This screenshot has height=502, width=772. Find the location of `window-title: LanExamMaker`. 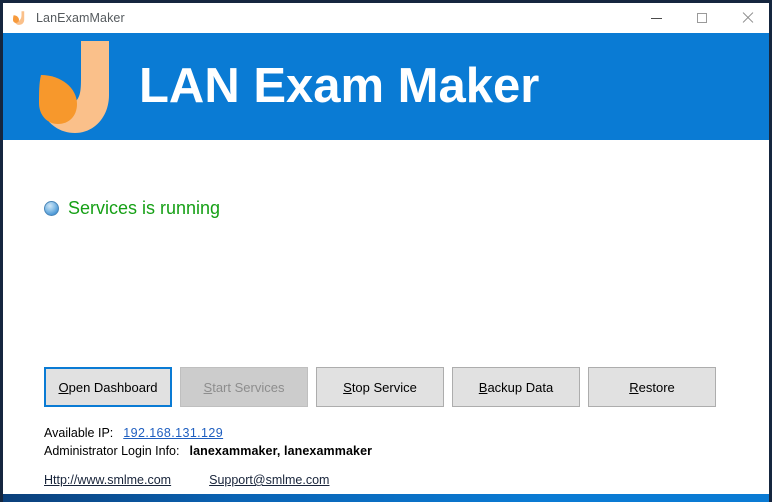

window-title: LanExamMaker is located at coordinates (80, 18).